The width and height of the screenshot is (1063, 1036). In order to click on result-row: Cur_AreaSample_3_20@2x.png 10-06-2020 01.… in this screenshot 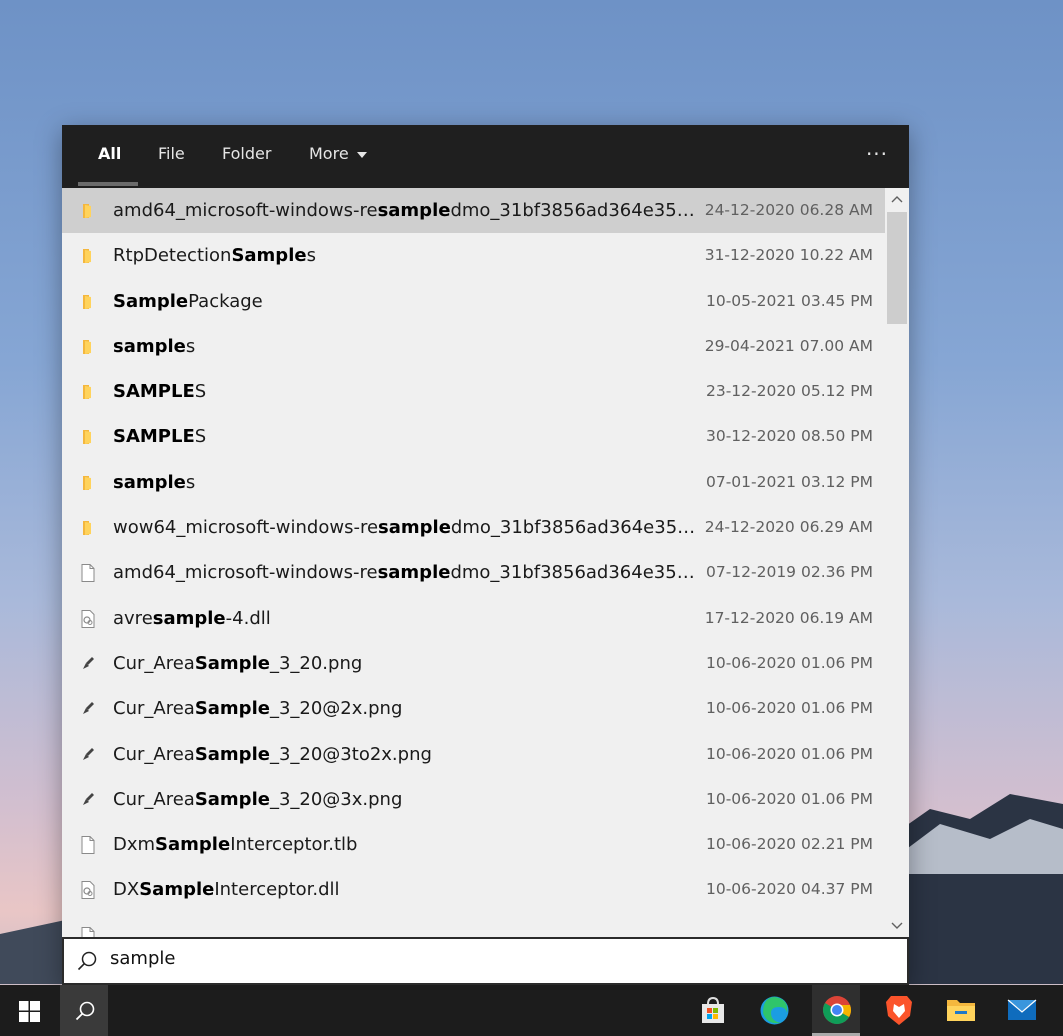, I will do `click(473, 708)`.